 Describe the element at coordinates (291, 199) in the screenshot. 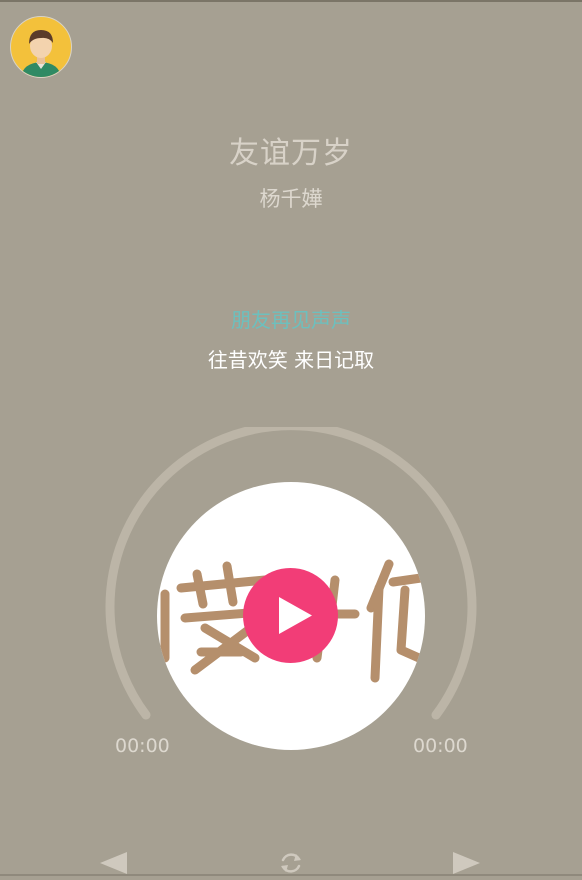

I see `song-artist: 杨千嬅` at that location.